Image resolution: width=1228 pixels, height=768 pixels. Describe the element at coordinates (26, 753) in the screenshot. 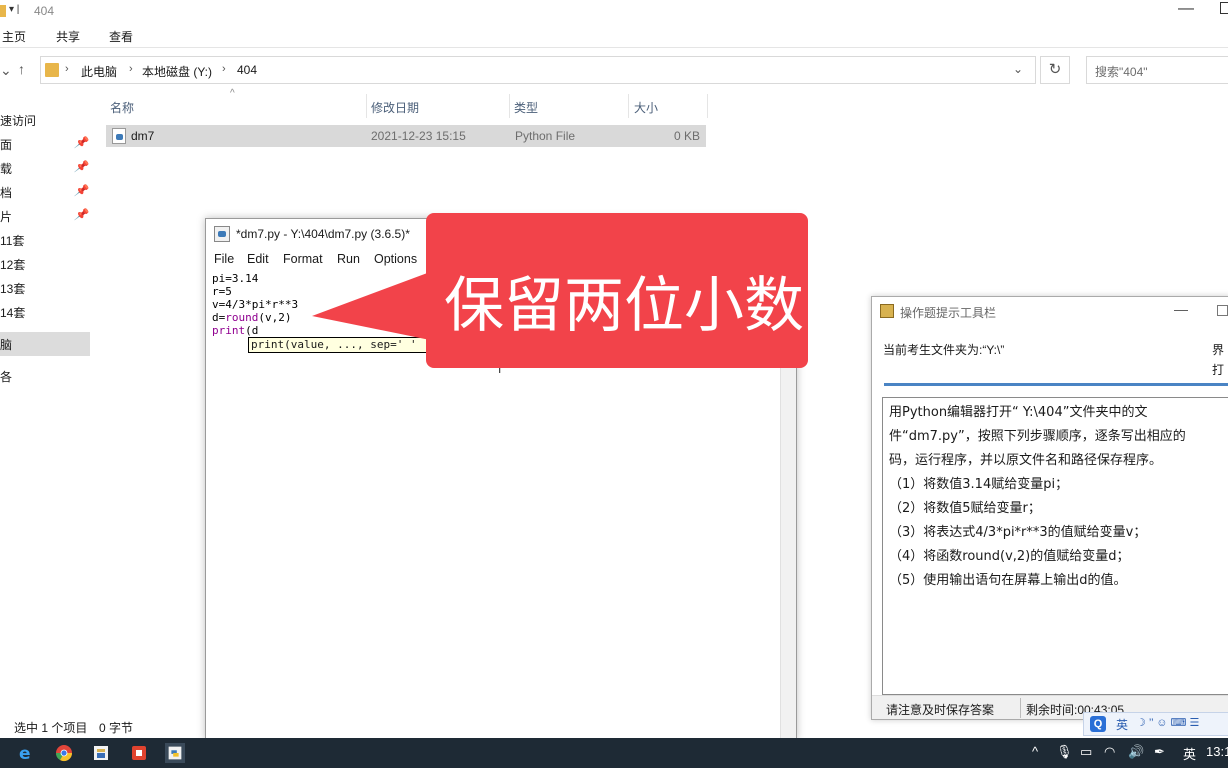

I see `edge-icon: e` at that location.